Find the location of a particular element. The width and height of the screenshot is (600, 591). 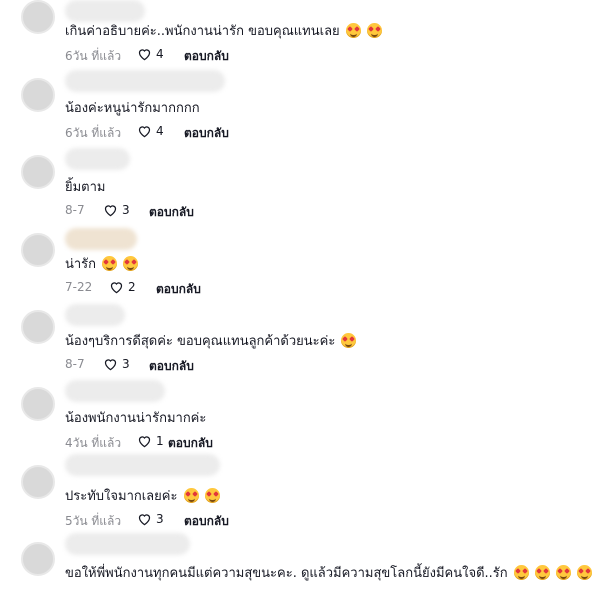

comment-text: ประทับใจมากเลยค่ะ is located at coordinates (142, 497).